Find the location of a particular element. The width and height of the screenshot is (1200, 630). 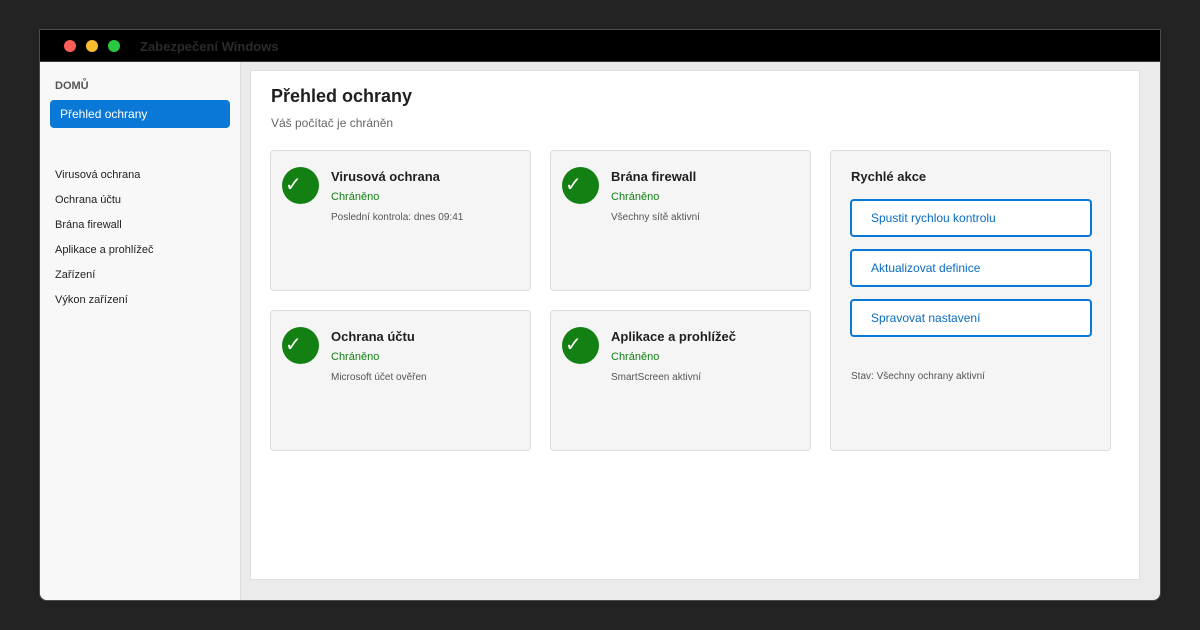

close-window-button is located at coordinates (70, 46).